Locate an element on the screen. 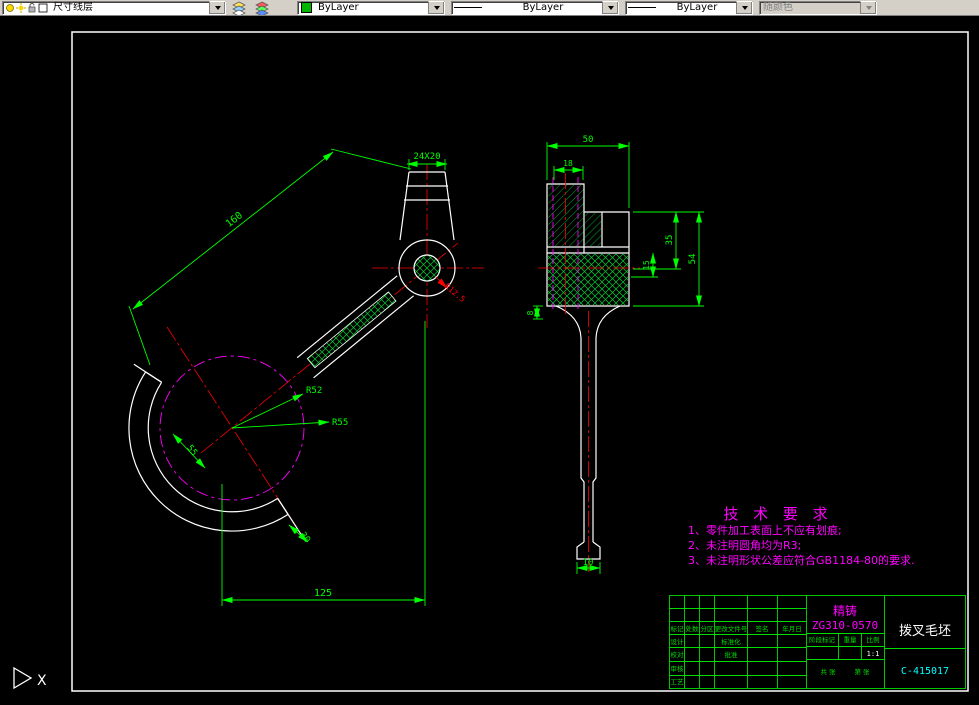 The image size is (979, 705). lineweight-combo-value: ByLayer is located at coordinates (697, 7).